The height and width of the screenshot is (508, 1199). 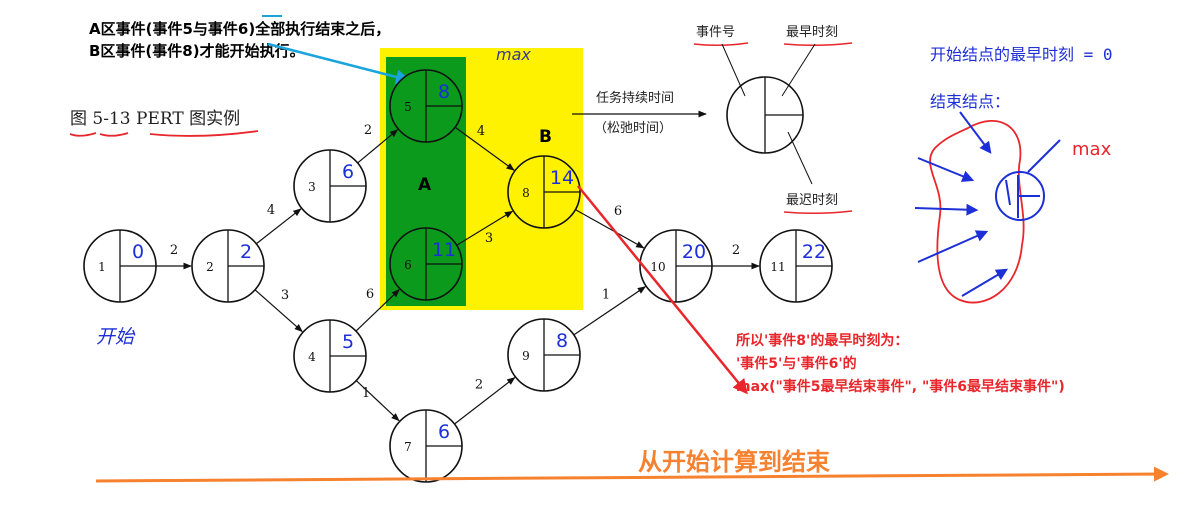 What do you see at coordinates (777, 267) in the screenshot?
I see `node-event-number: 11` at bounding box center [777, 267].